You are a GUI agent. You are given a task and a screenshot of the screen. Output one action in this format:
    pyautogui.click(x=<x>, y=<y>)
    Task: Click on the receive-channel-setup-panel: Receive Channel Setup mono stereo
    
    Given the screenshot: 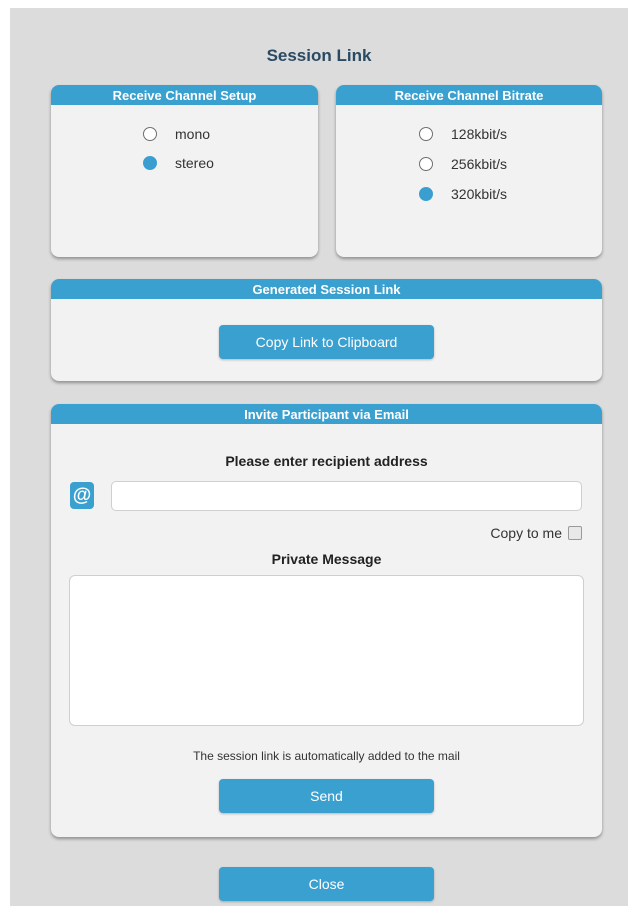 What is the action you would take?
    pyautogui.click(x=184, y=171)
    